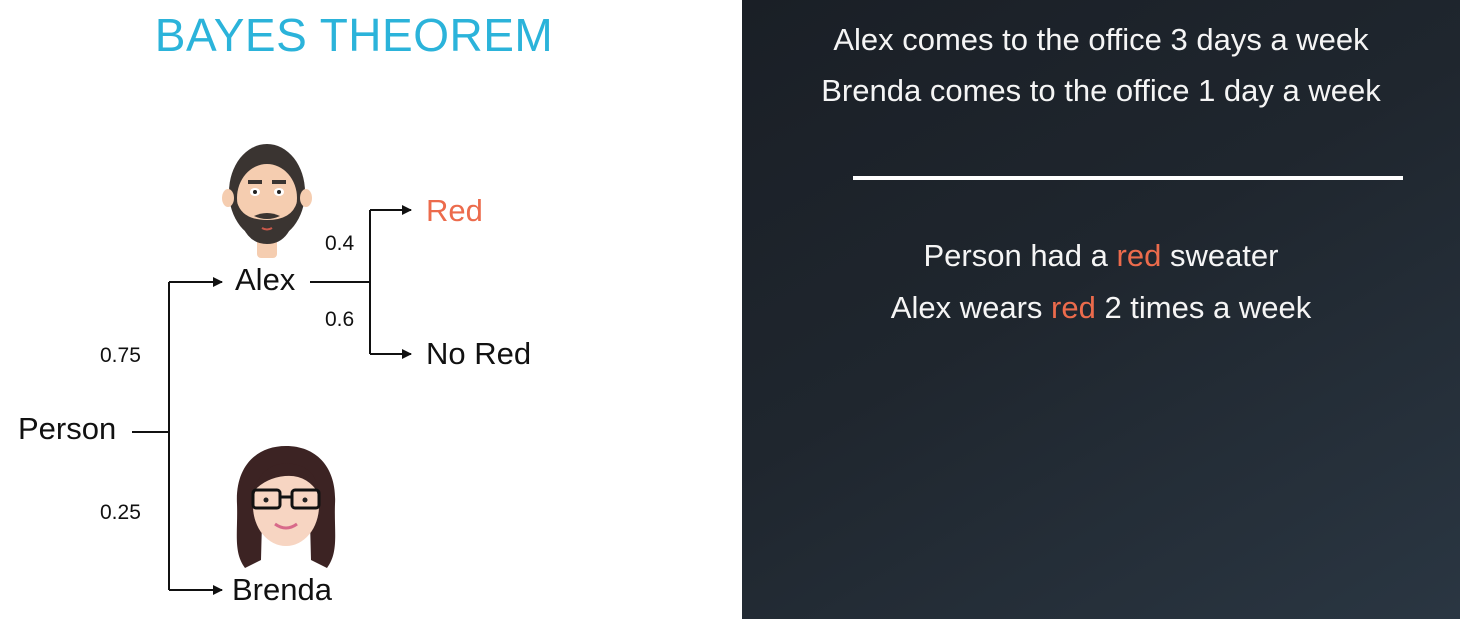 This screenshot has width=1460, height=619. I want to click on prob-alex: 0.75, so click(120, 355).